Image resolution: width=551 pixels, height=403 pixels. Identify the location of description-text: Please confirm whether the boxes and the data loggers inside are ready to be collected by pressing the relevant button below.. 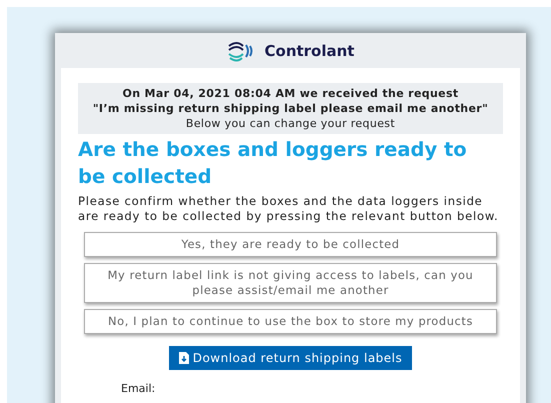
(289, 209).